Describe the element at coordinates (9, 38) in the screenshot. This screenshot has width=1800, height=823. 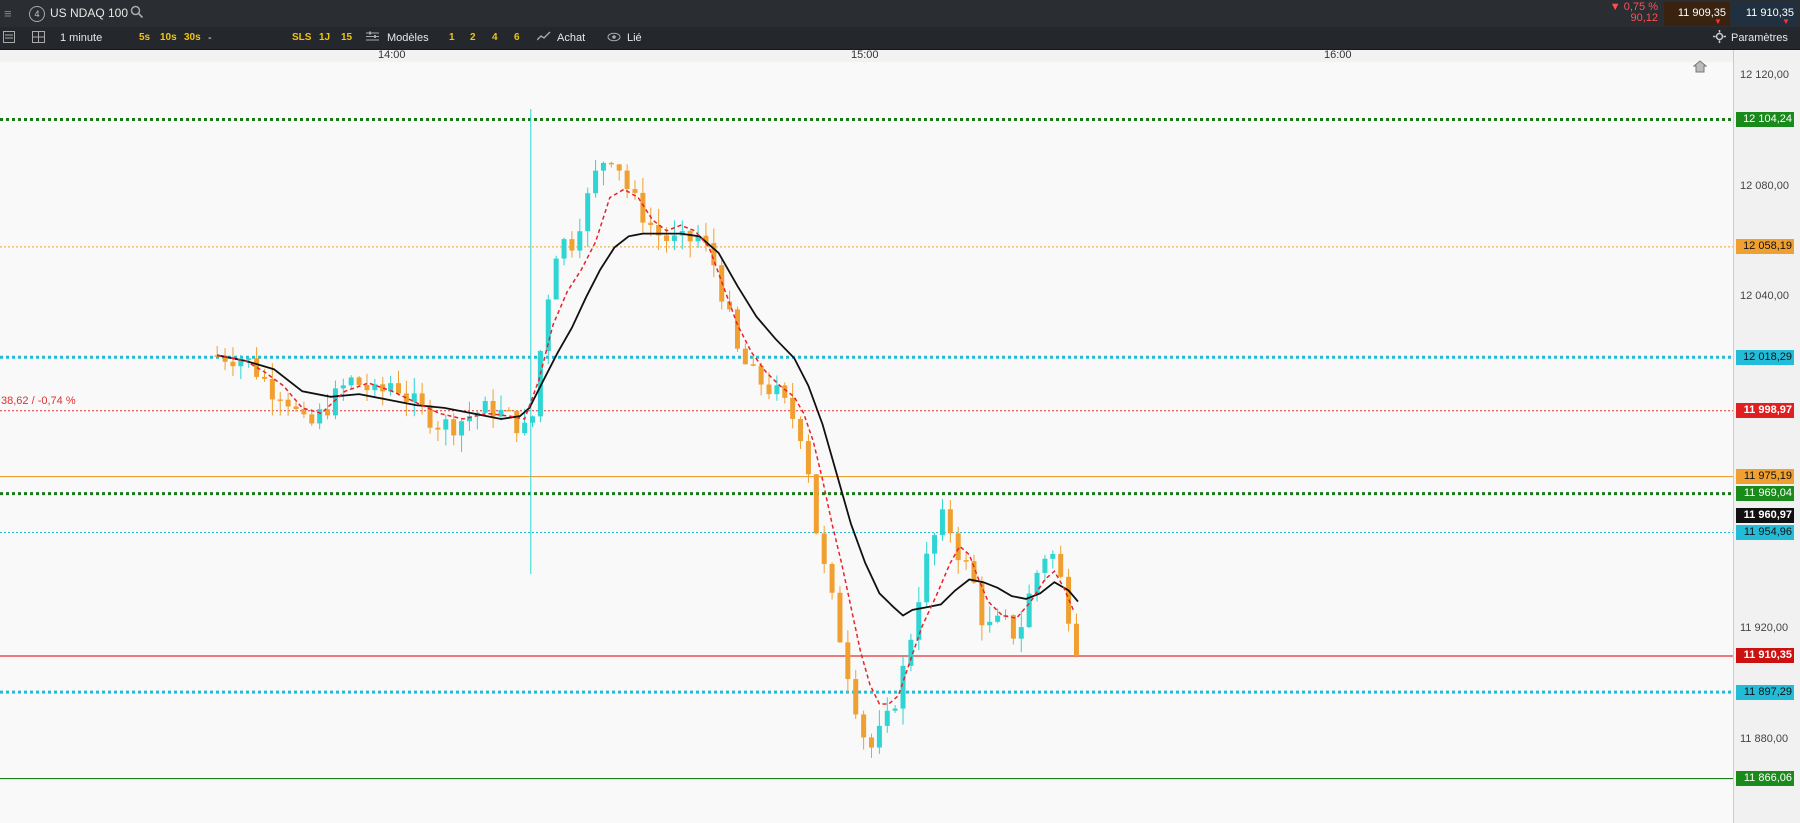
I see `panel-icon` at that location.